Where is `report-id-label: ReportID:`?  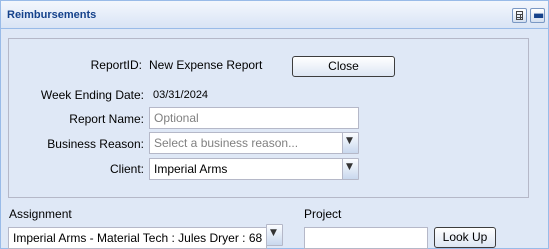 report-id-label: ReportID: is located at coordinates (116, 65).